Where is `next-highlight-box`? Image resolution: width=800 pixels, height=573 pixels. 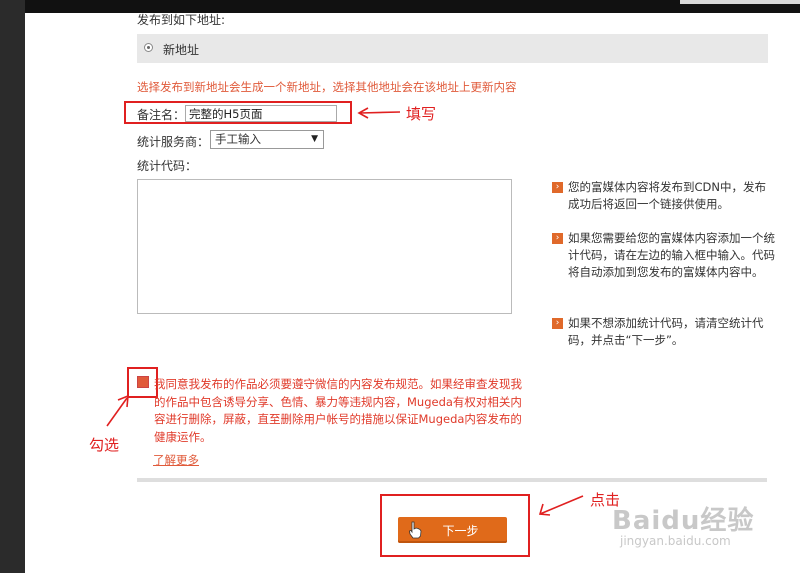
next-highlight-box is located at coordinates (455, 525).